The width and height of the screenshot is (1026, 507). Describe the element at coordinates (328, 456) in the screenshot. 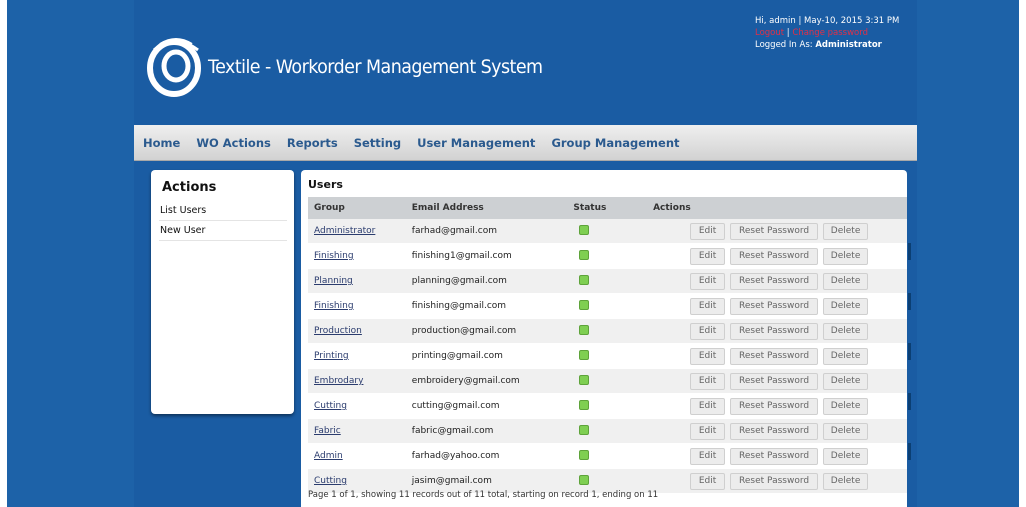

I see `group-link: Admin` at that location.